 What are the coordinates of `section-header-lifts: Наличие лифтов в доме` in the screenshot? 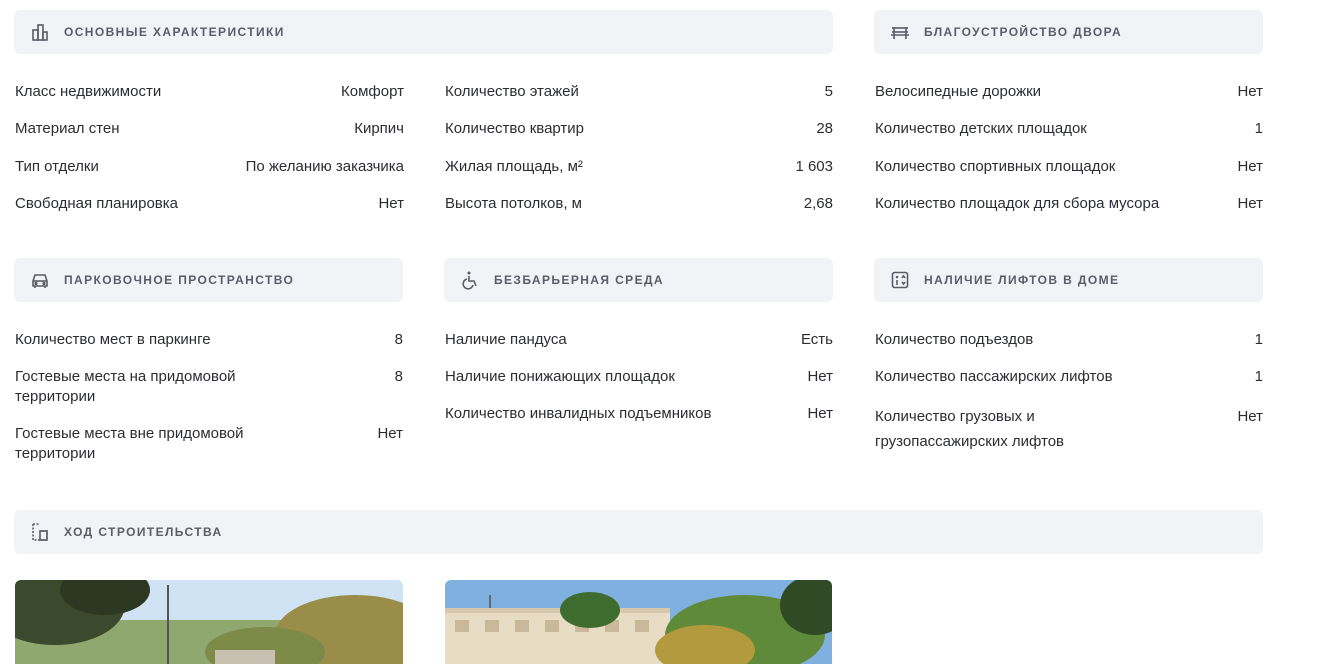 It's located at (1068, 280).